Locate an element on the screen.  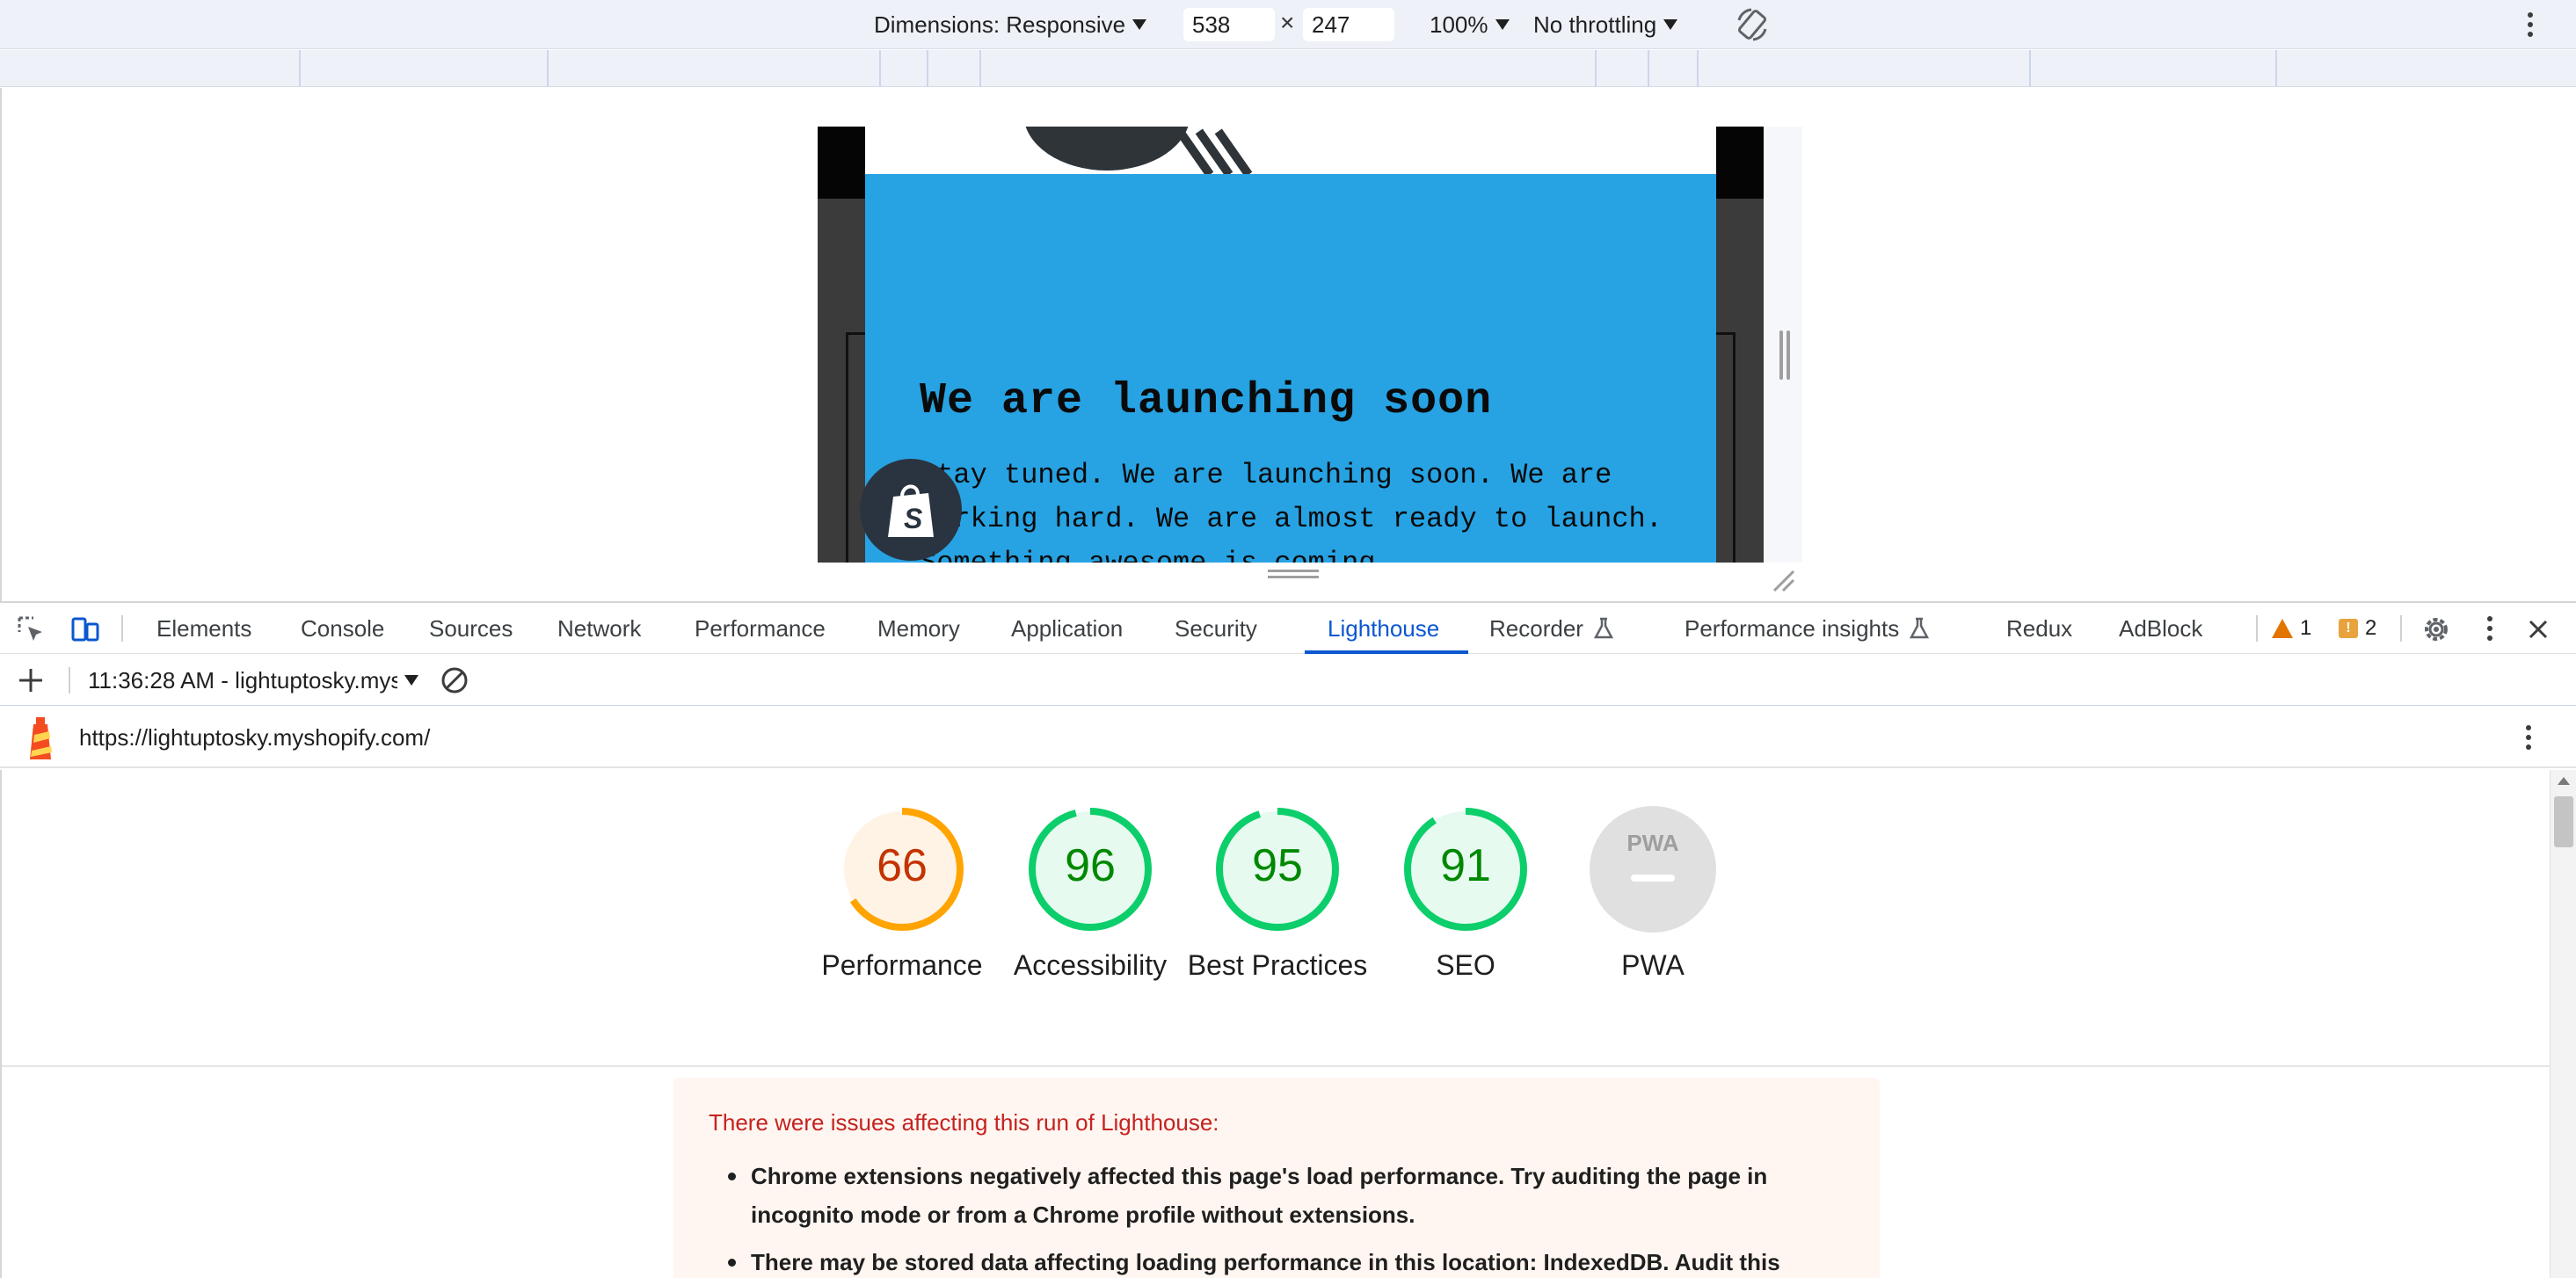
tab-memory: Memory is located at coordinates (918, 628).